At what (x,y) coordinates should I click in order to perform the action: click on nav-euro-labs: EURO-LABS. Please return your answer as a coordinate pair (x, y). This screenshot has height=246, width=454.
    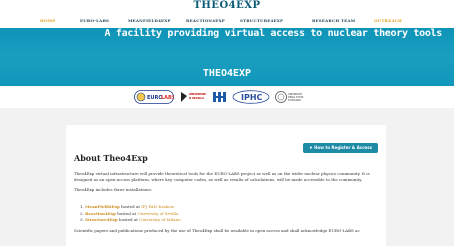
    Looking at the image, I should click on (94, 20).